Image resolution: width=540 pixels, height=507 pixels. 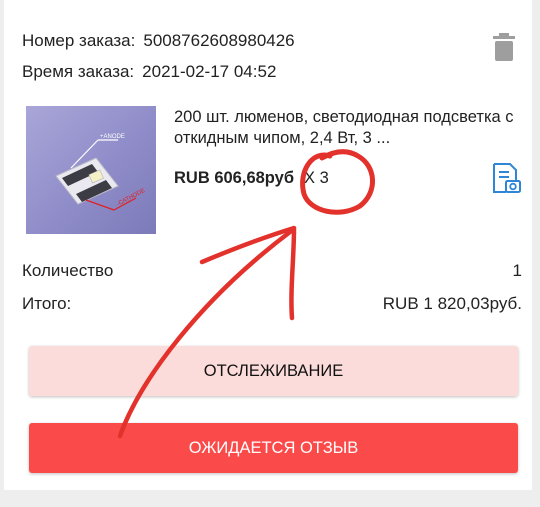 What do you see at coordinates (47, 303) in the screenshot?
I see `total-label: Итого:` at bounding box center [47, 303].